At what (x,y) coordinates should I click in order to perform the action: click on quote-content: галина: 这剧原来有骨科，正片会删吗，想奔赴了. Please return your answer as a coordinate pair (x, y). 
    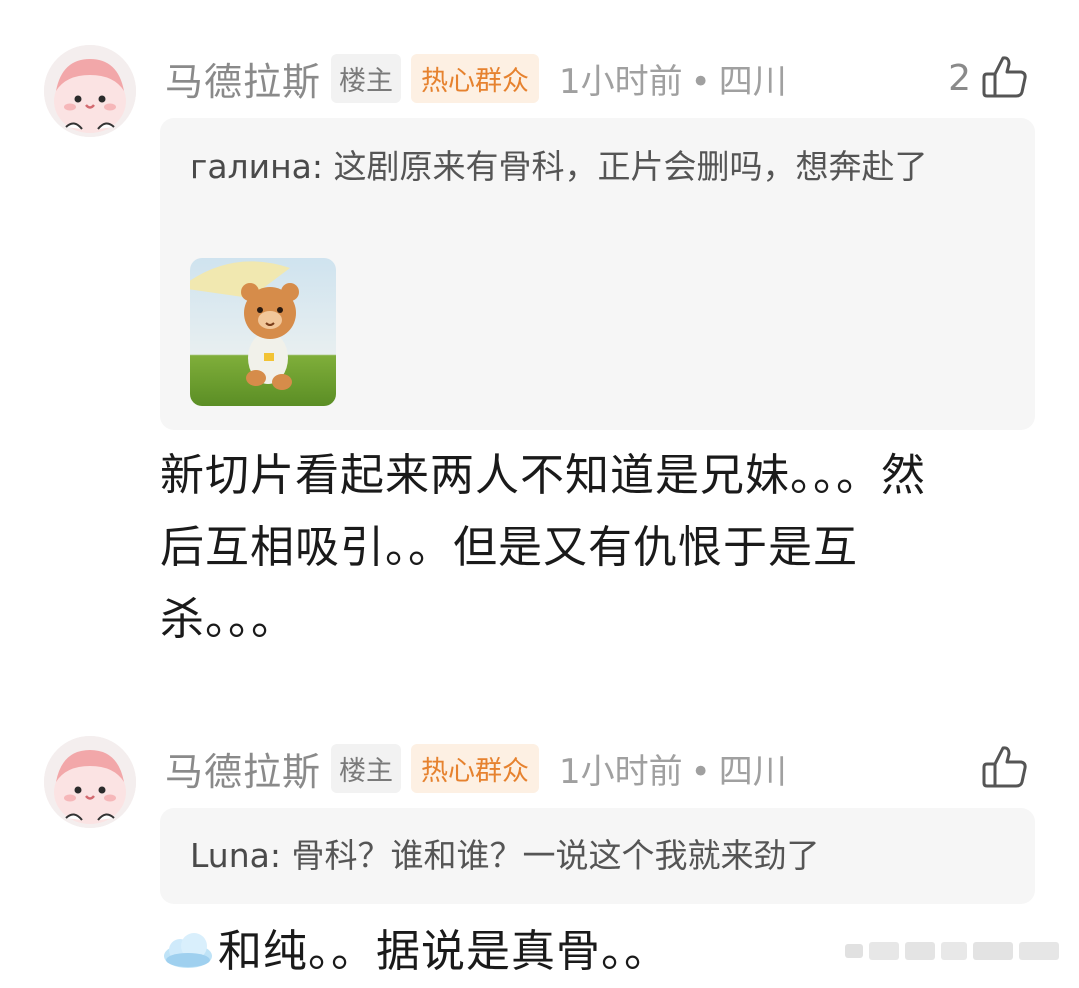
    Looking at the image, I should click on (597, 155).